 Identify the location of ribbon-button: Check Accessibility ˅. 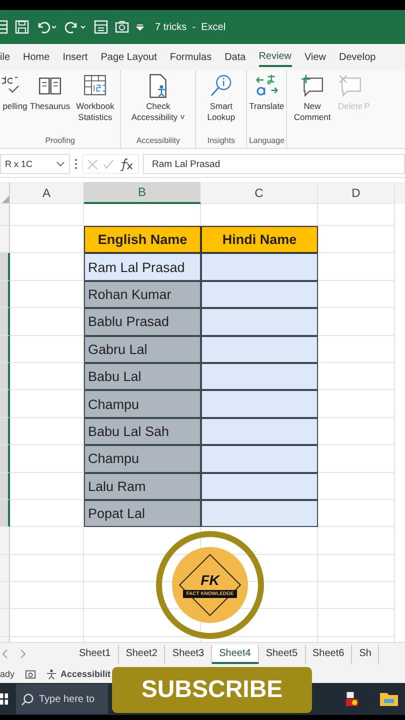
(158, 103).